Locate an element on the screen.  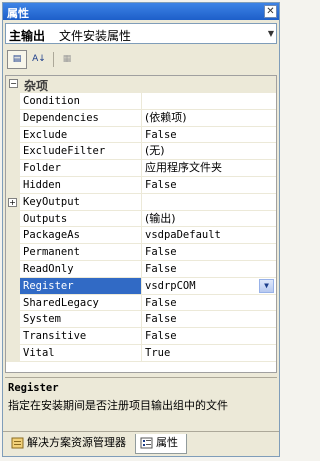
property-row: System False is located at coordinates (141, 320).